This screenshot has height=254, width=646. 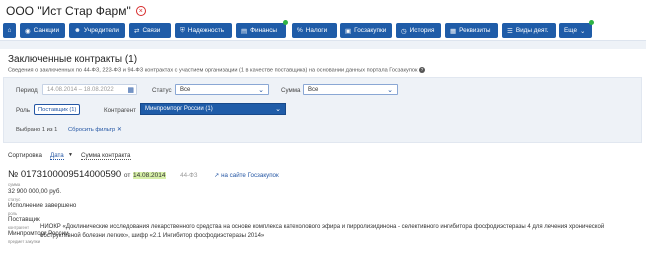 I want to click on requisites-icon: ▦, so click(x=453, y=31).